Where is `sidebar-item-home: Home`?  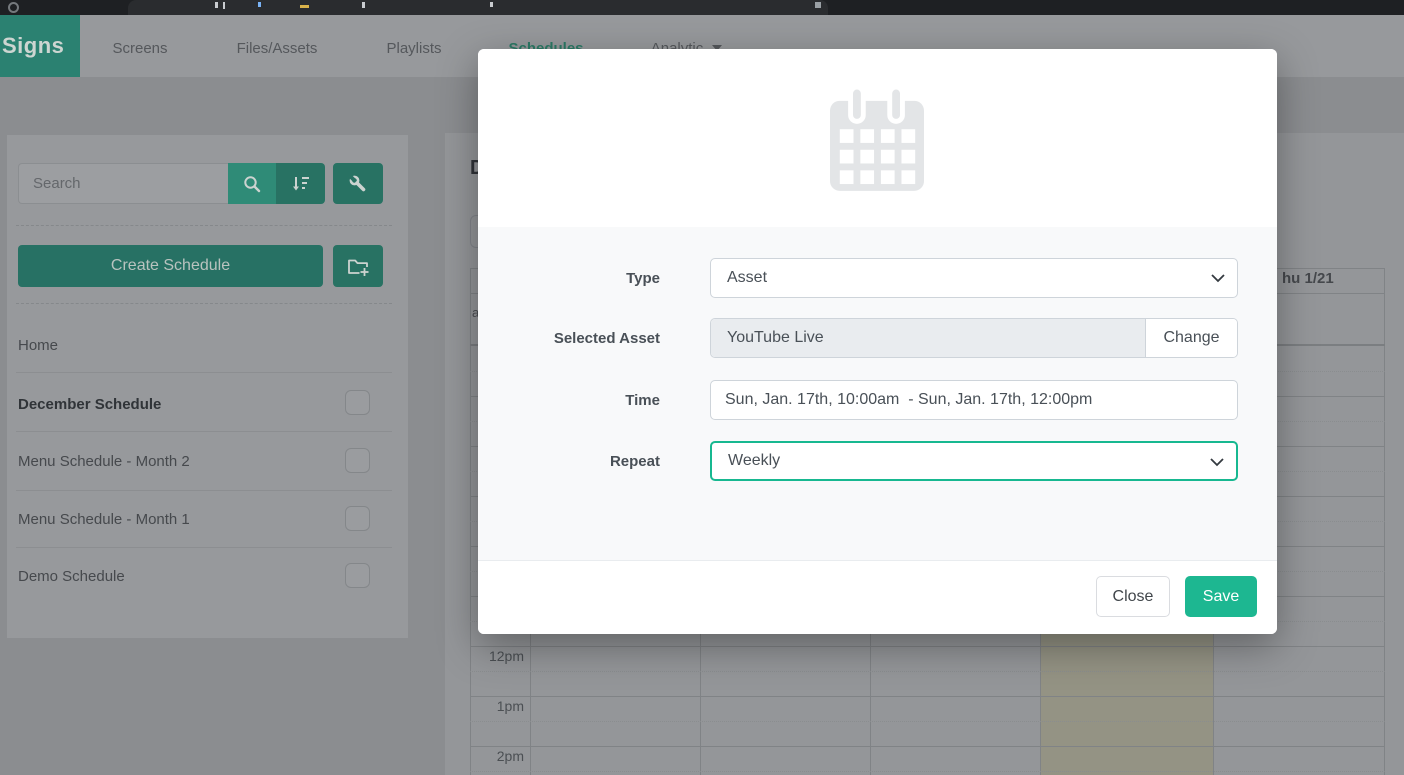
sidebar-item-home: Home is located at coordinates (38, 345).